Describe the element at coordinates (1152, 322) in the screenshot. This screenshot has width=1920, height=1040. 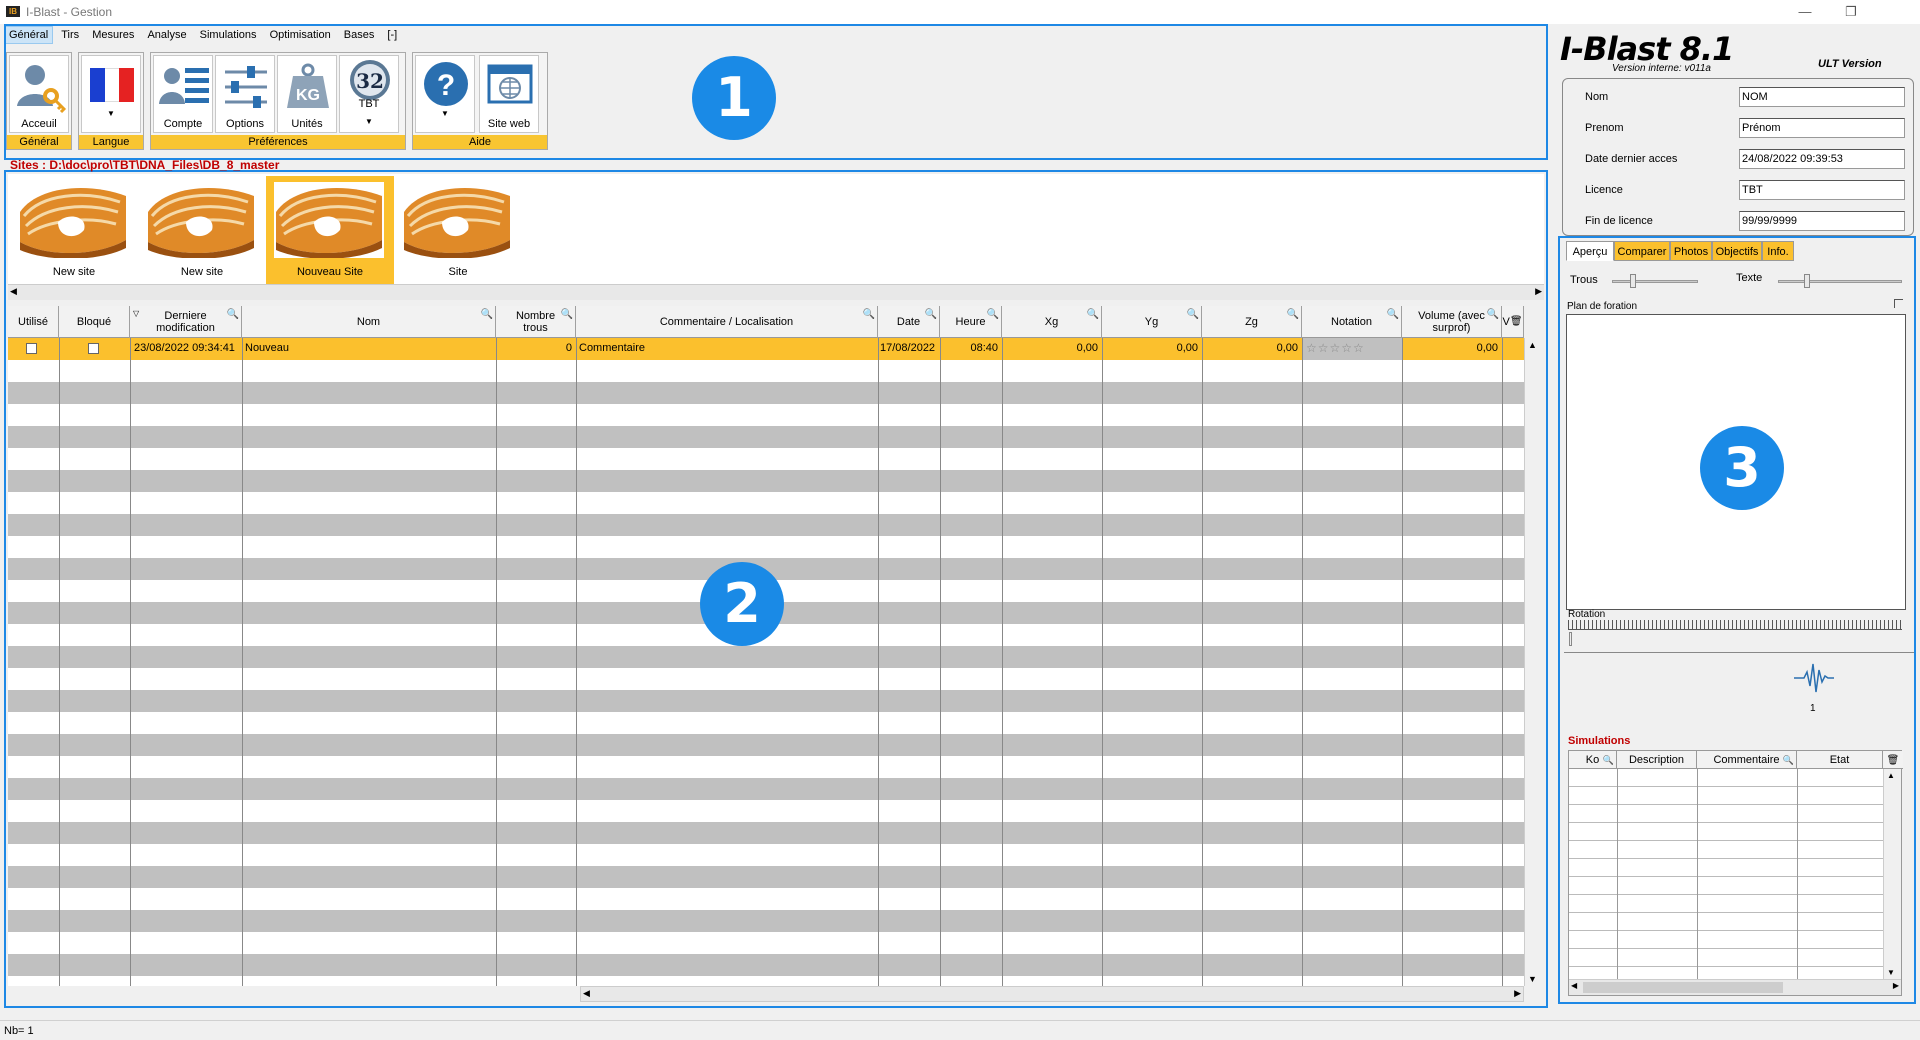
I see `col-yg: Yg 🔍` at that location.